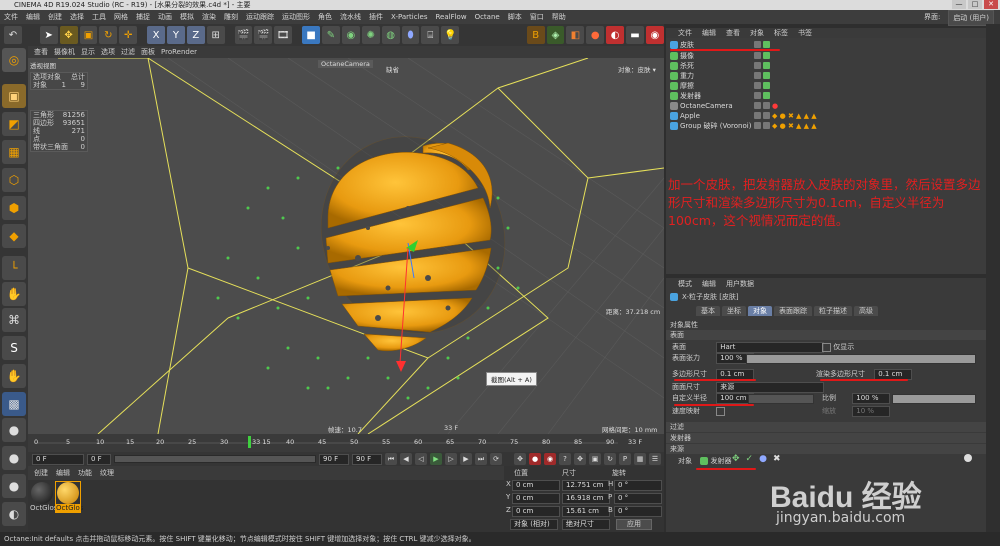  What do you see at coordinates (781, 33) in the screenshot?
I see `om-menu-tags: 标签` at bounding box center [781, 33].